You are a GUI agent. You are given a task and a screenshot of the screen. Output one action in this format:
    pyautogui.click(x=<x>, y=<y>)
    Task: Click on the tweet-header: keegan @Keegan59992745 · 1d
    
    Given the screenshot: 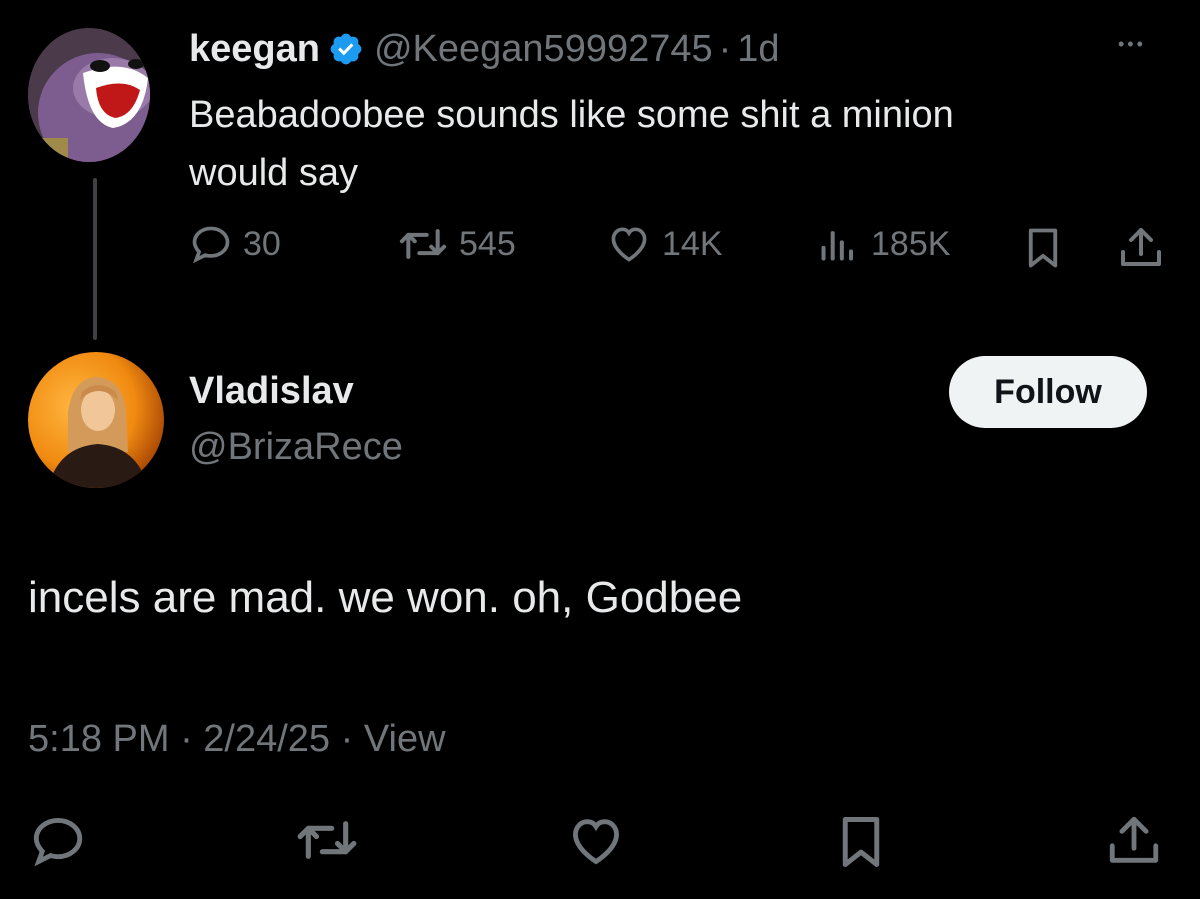 What is the action you would take?
    pyautogui.click(x=484, y=49)
    